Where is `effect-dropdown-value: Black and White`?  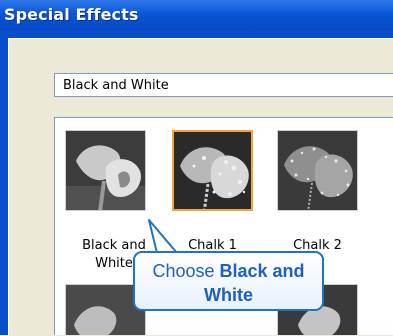
effect-dropdown-value: Black and White is located at coordinates (116, 85).